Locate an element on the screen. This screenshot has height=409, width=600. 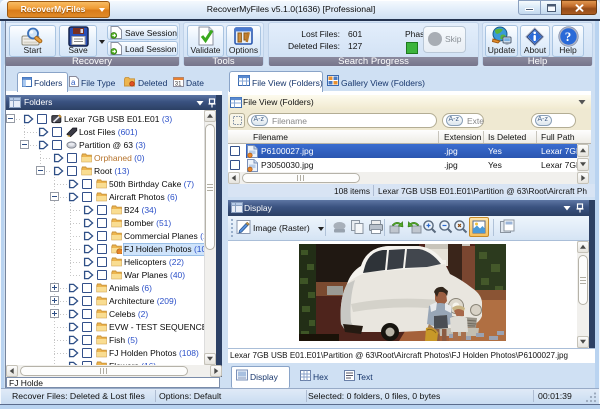
svg-text: a is located at coordinates (73, 82).